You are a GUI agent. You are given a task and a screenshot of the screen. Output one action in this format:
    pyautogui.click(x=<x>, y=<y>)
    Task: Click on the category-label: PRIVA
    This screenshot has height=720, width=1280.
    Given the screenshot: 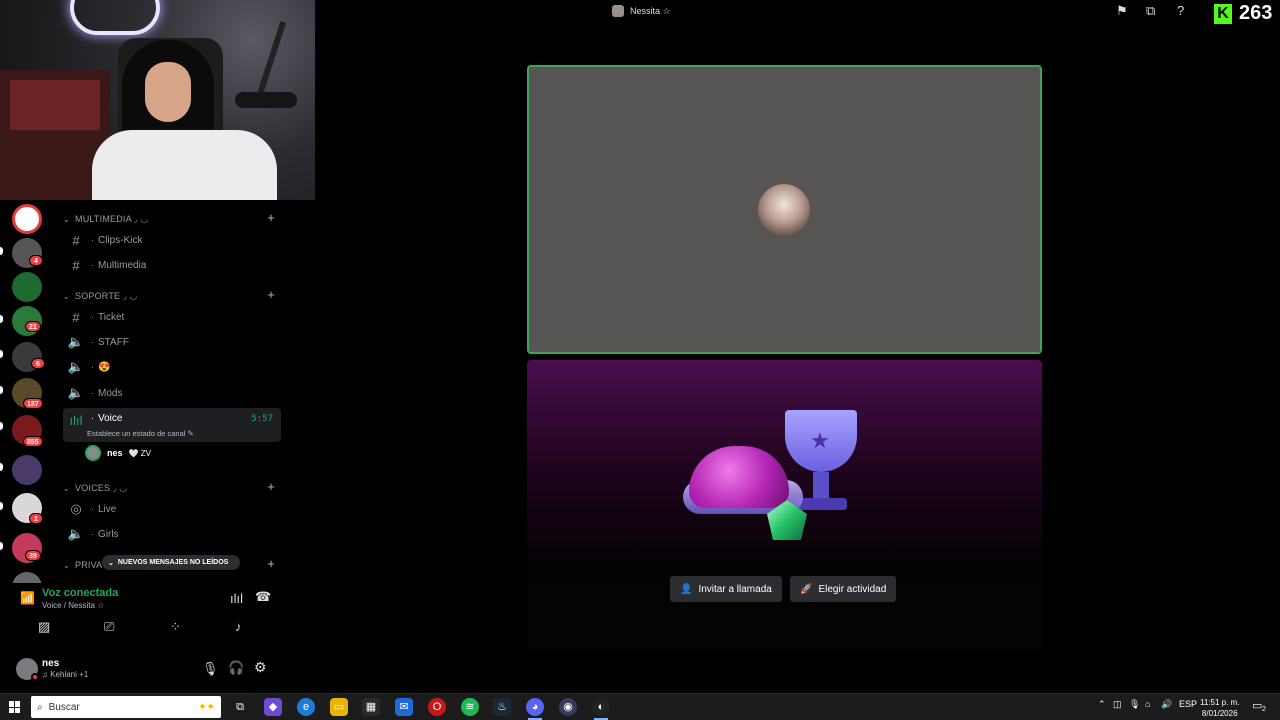 What is the action you would take?
    pyautogui.click(x=89, y=565)
    